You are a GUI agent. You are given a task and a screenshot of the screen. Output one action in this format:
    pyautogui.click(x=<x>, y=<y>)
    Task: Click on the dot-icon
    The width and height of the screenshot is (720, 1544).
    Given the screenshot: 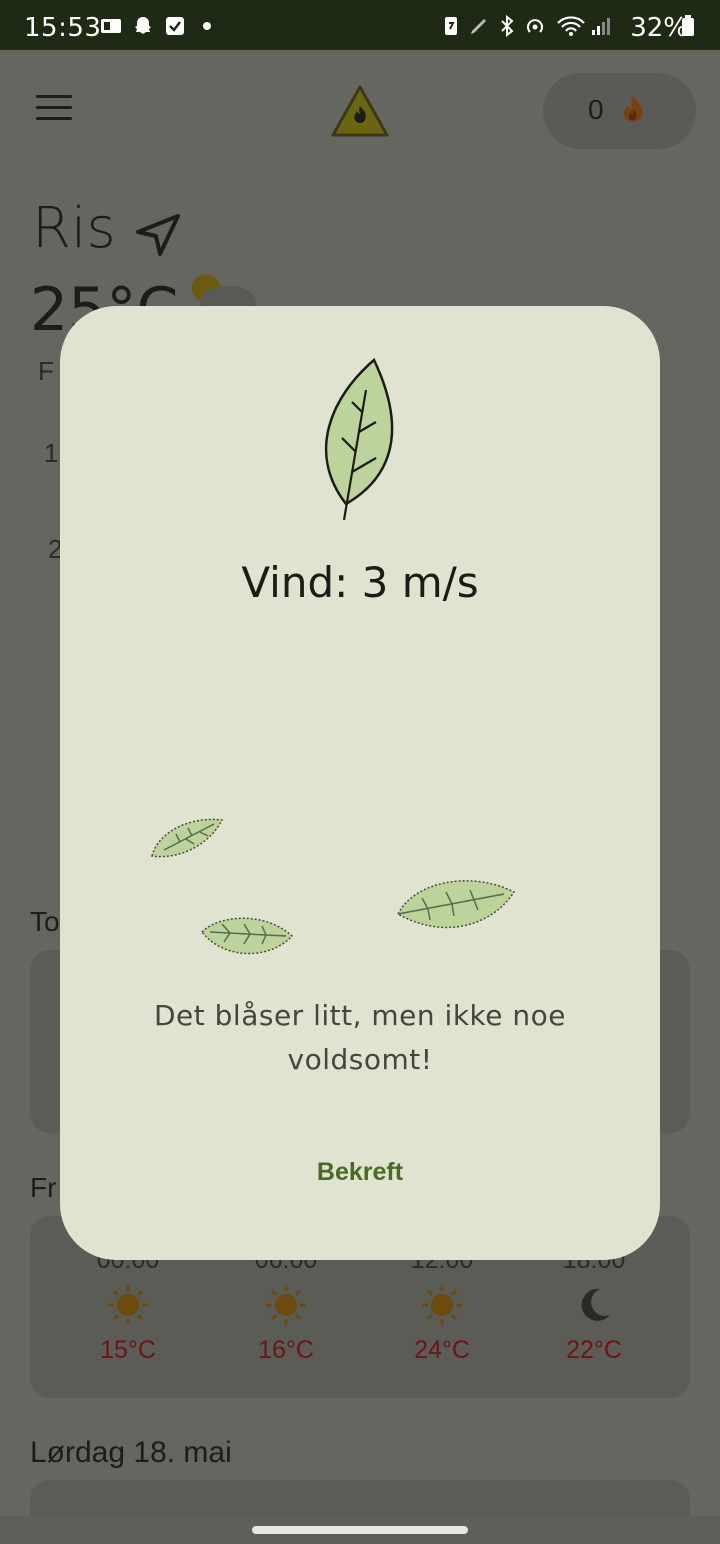 What is the action you would take?
    pyautogui.click(x=207, y=26)
    